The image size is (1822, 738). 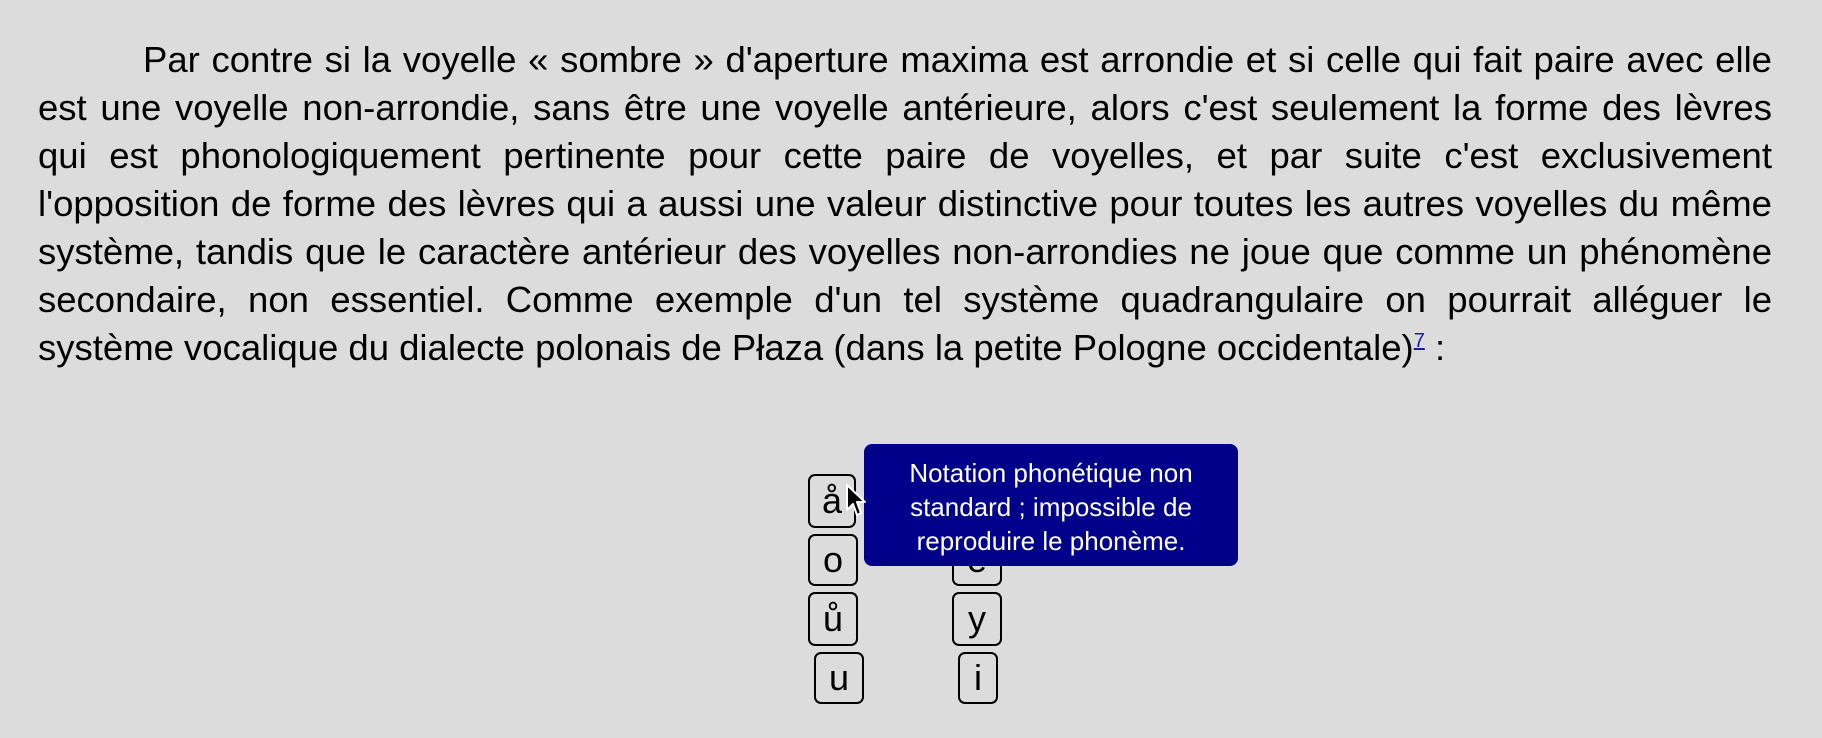 What do you see at coordinates (1435, 347) in the screenshot?
I see `paragraph-end: :` at bounding box center [1435, 347].